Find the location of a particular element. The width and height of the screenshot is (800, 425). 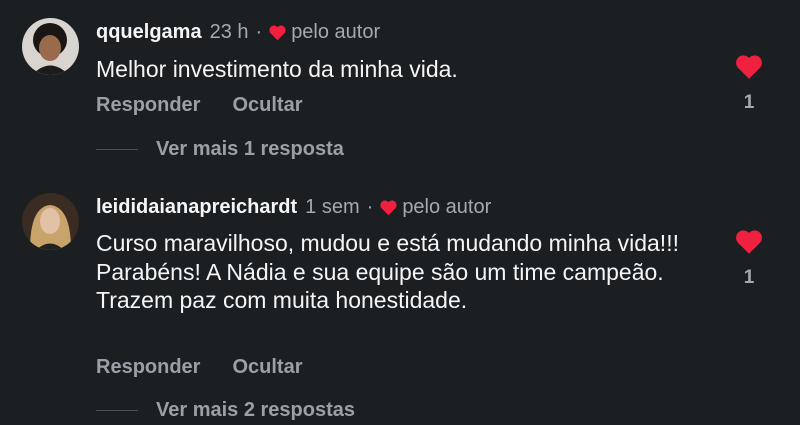

username: leididaianapreichardt is located at coordinates (196, 207).